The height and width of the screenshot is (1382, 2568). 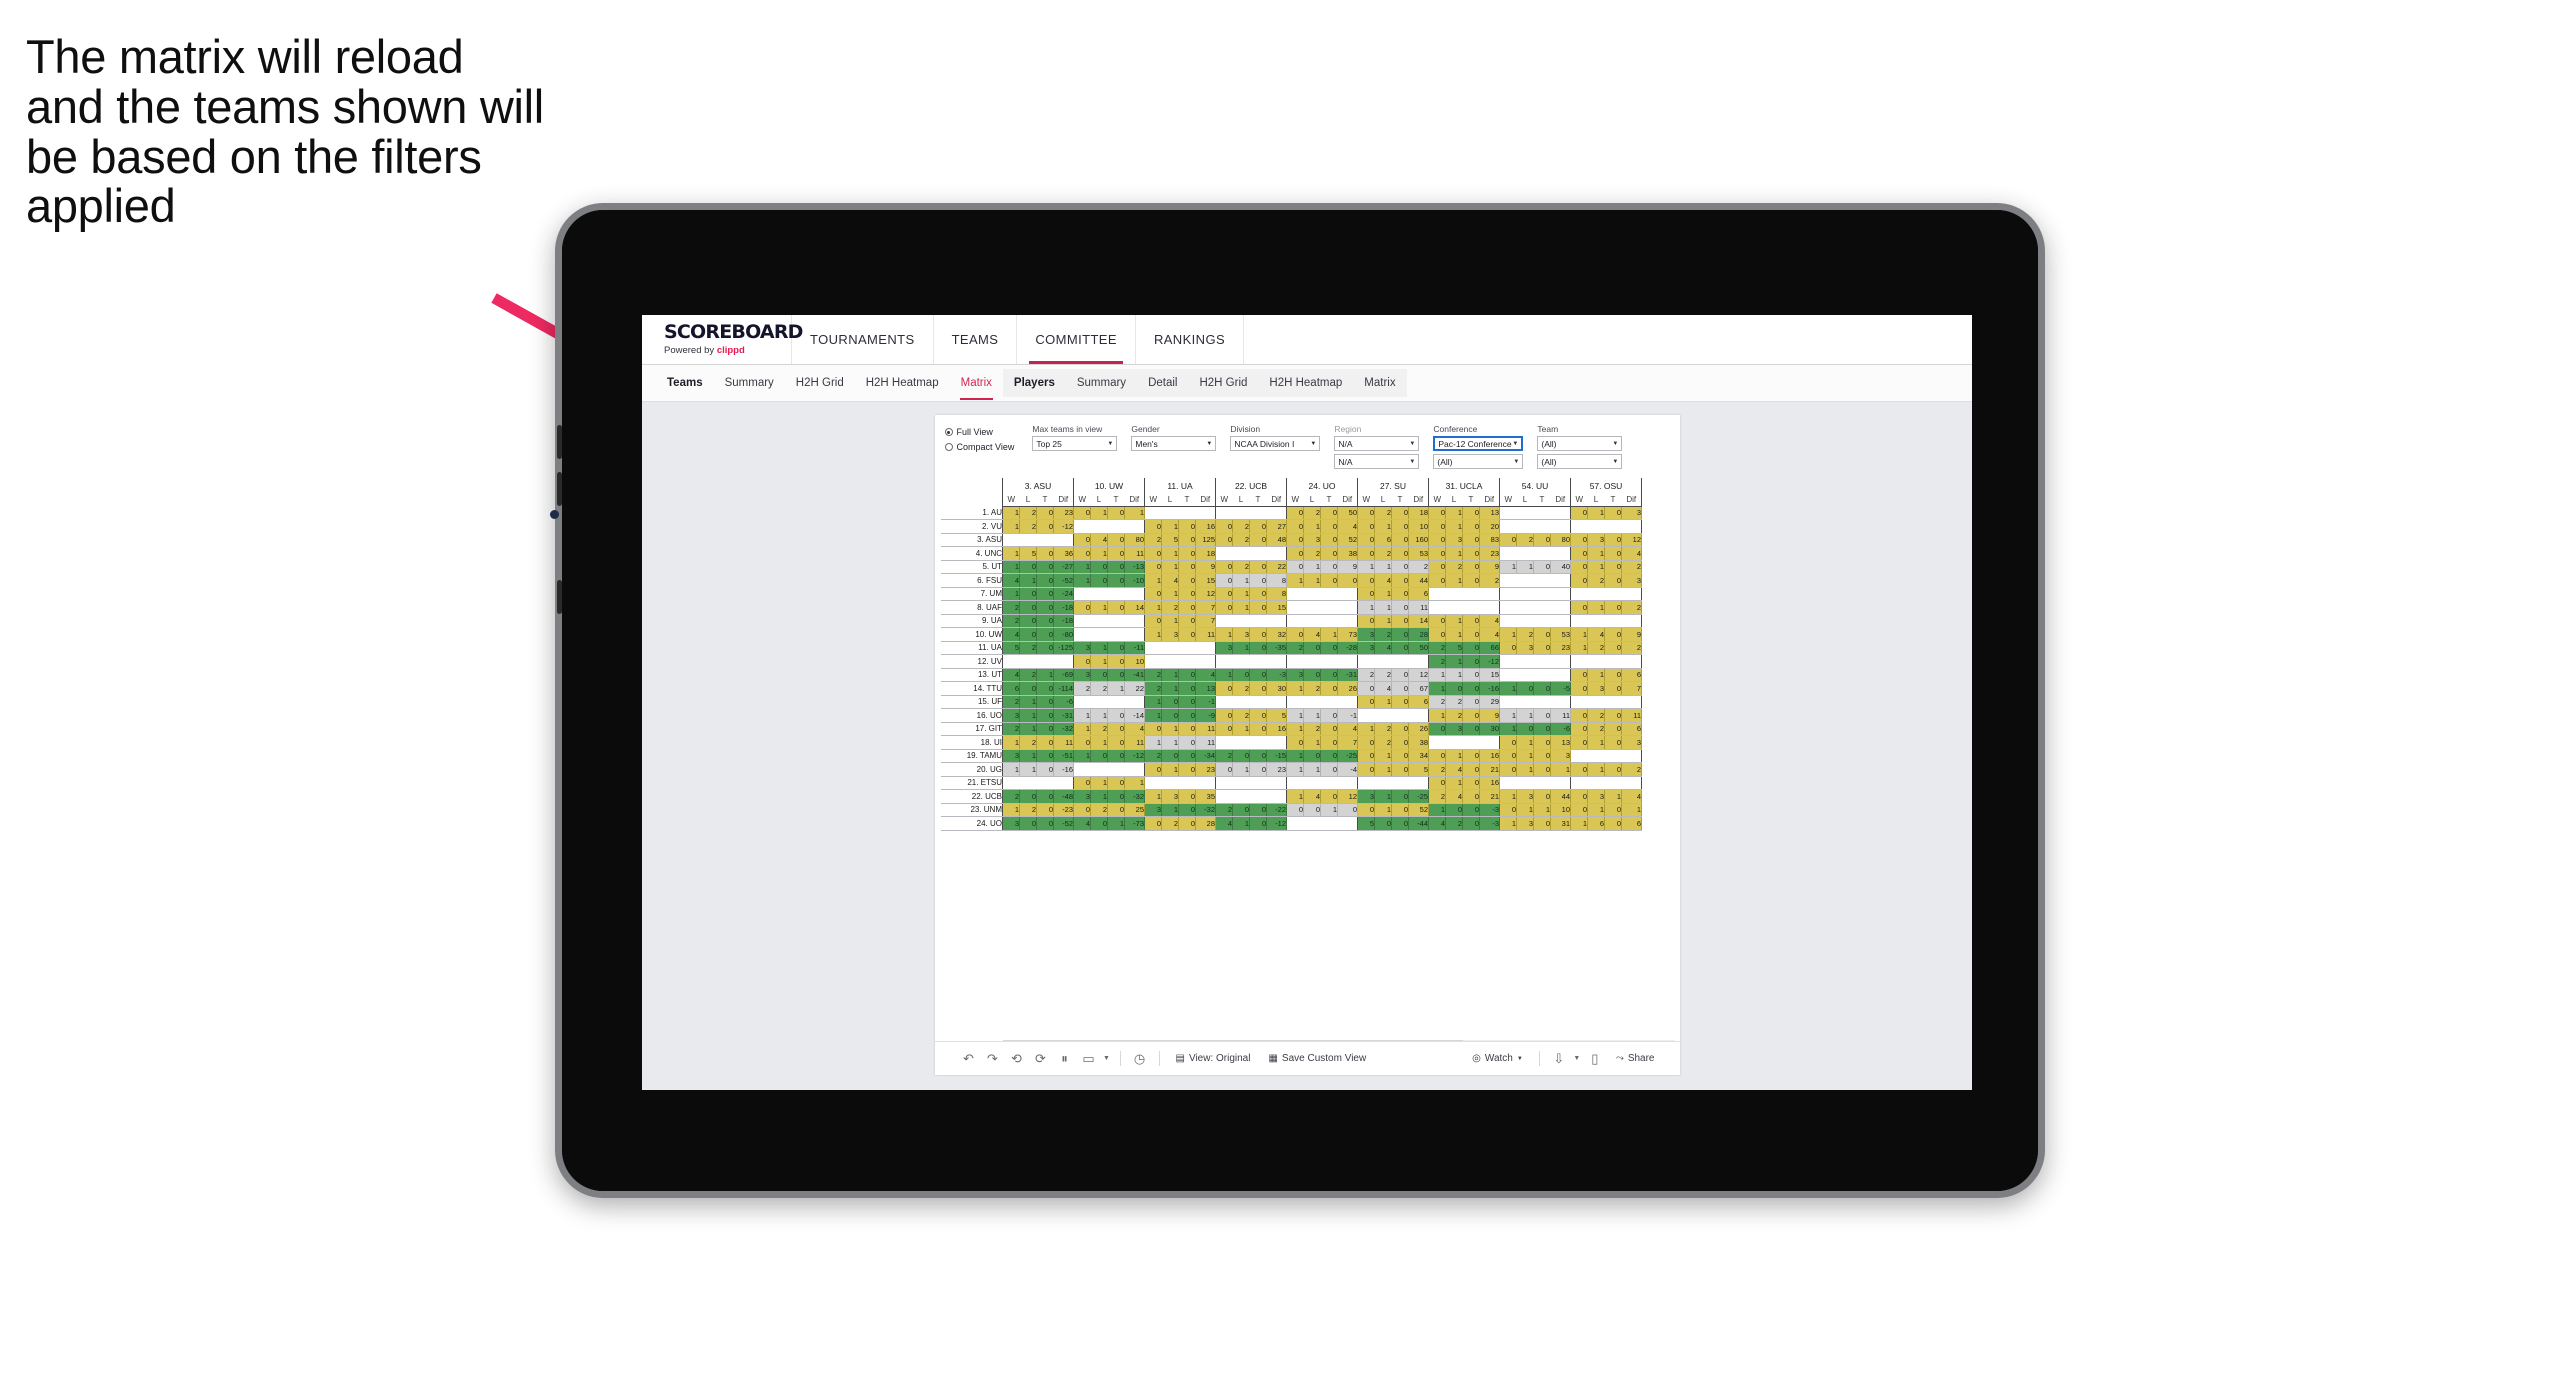 I want to click on matrix-data-cell: 12, so click(x=1418, y=675).